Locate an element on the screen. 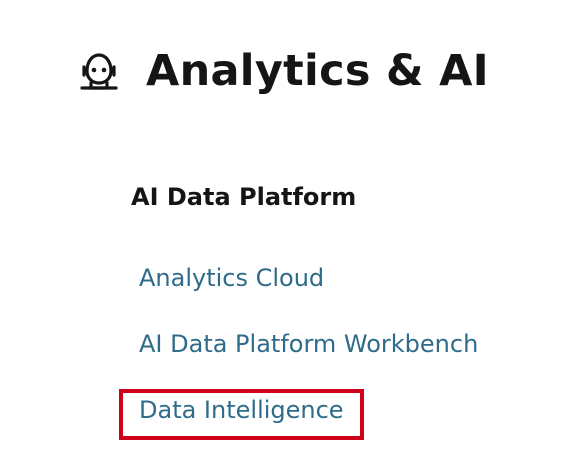 The width and height of the screenshot is (566, 455). data-intelligence-link: Data Intelligence is located at coordinates (241, 410).